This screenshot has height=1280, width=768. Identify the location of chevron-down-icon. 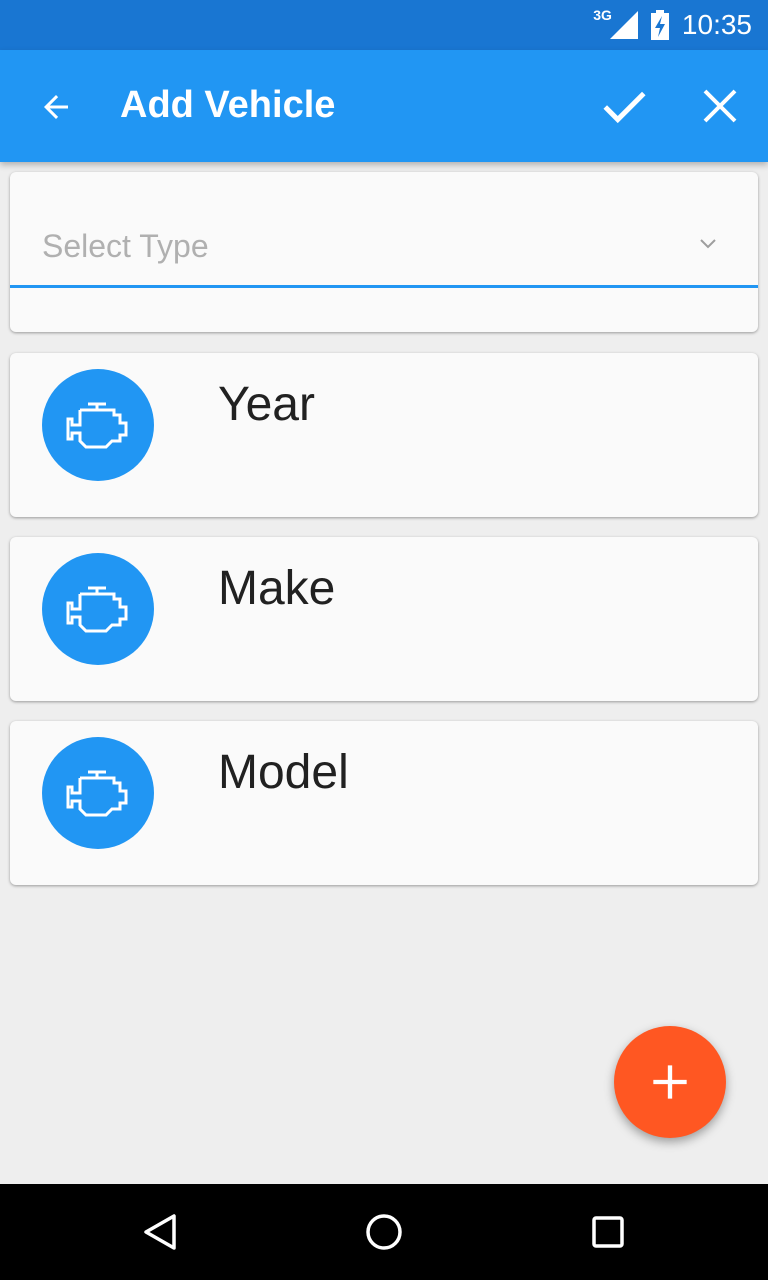
(708, 244).